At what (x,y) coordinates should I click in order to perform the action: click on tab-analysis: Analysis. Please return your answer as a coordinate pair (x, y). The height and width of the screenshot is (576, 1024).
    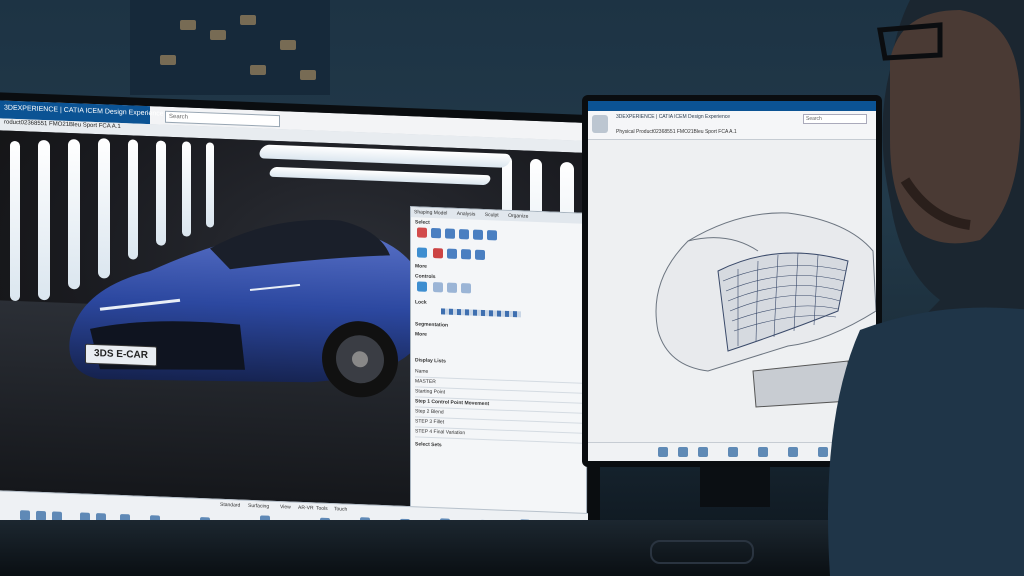
    Looking at the image, I should click on (466, 214).